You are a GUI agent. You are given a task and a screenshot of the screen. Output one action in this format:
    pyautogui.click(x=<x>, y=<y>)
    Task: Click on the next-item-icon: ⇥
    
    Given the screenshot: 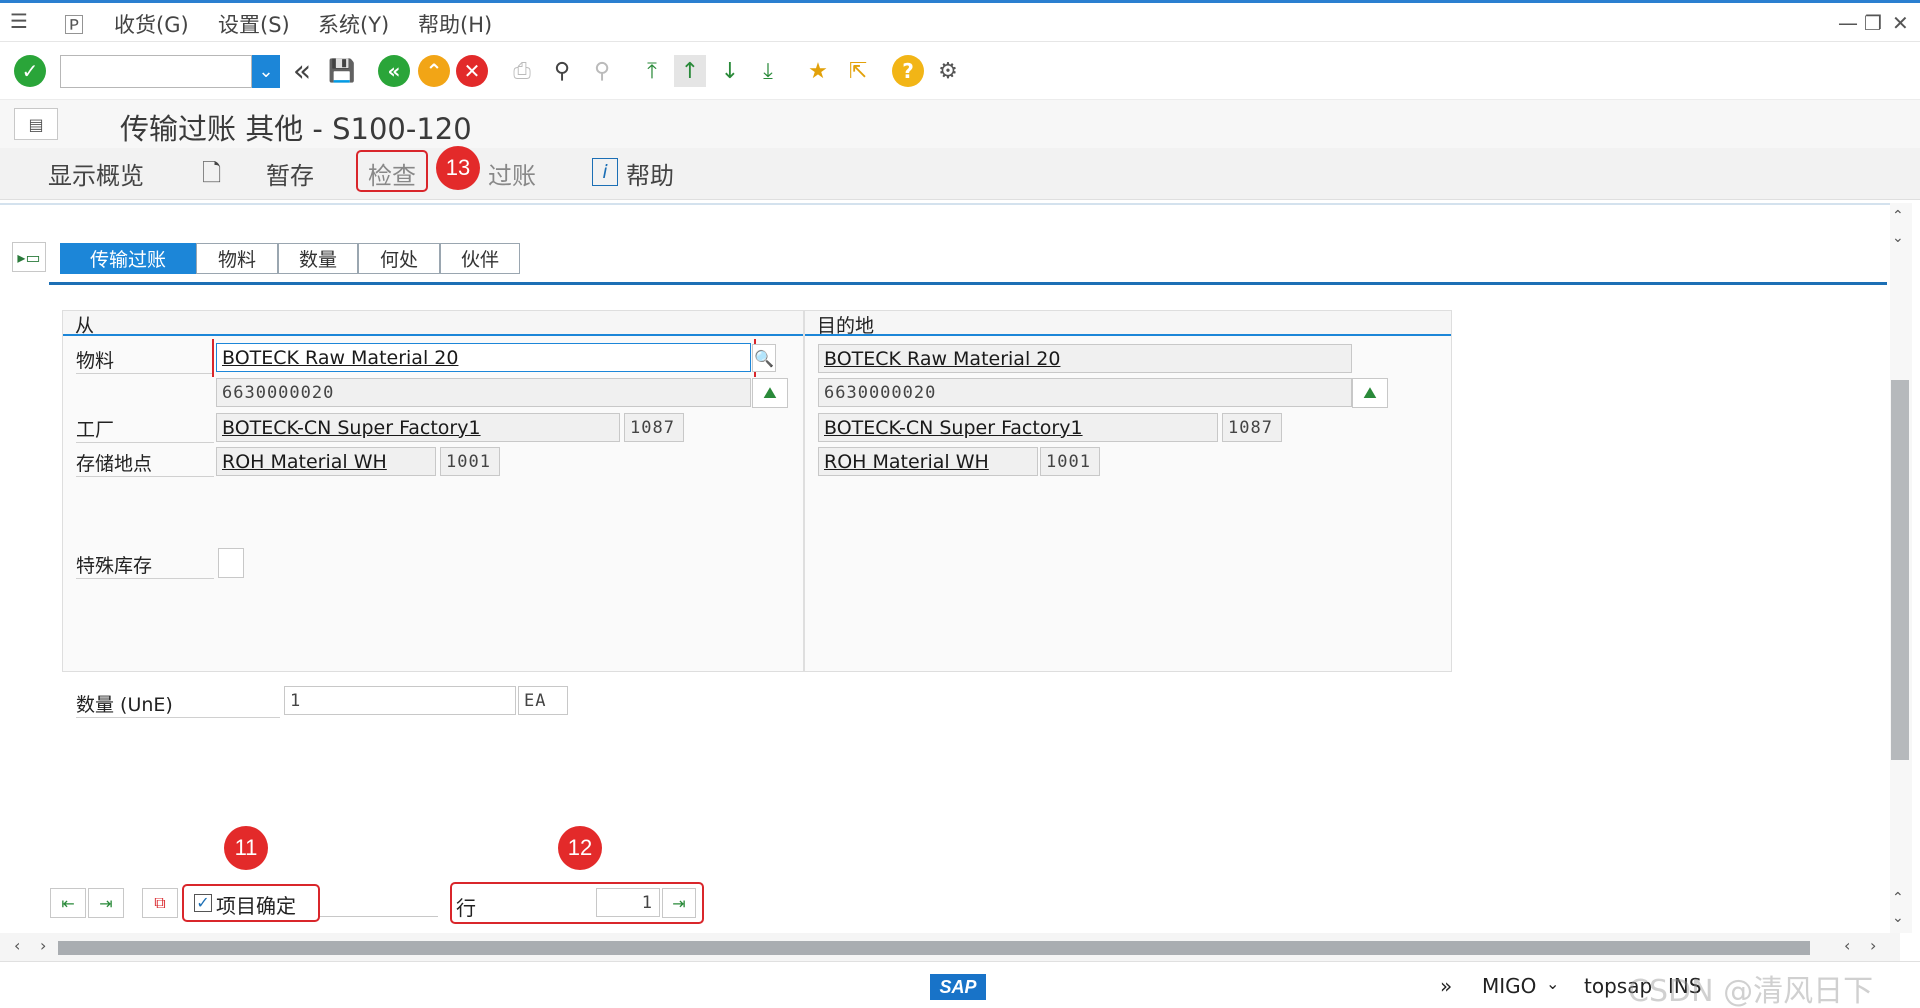 What is the action you would take?
    pyautogui.click(x=106, y=903)
    